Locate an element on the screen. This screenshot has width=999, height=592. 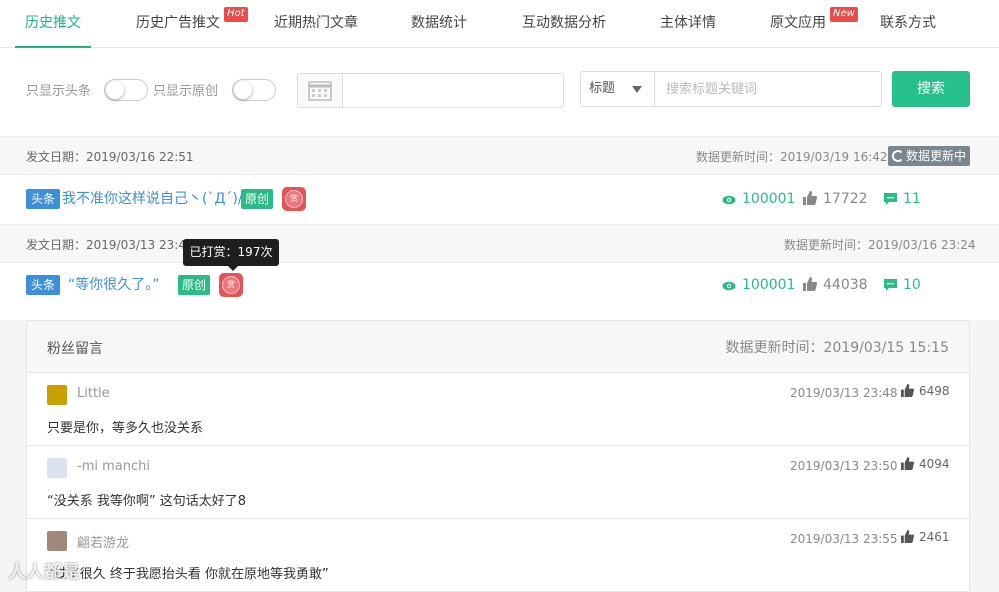
updating-badge: 数据更新中 is located at coordinates (929, 156).